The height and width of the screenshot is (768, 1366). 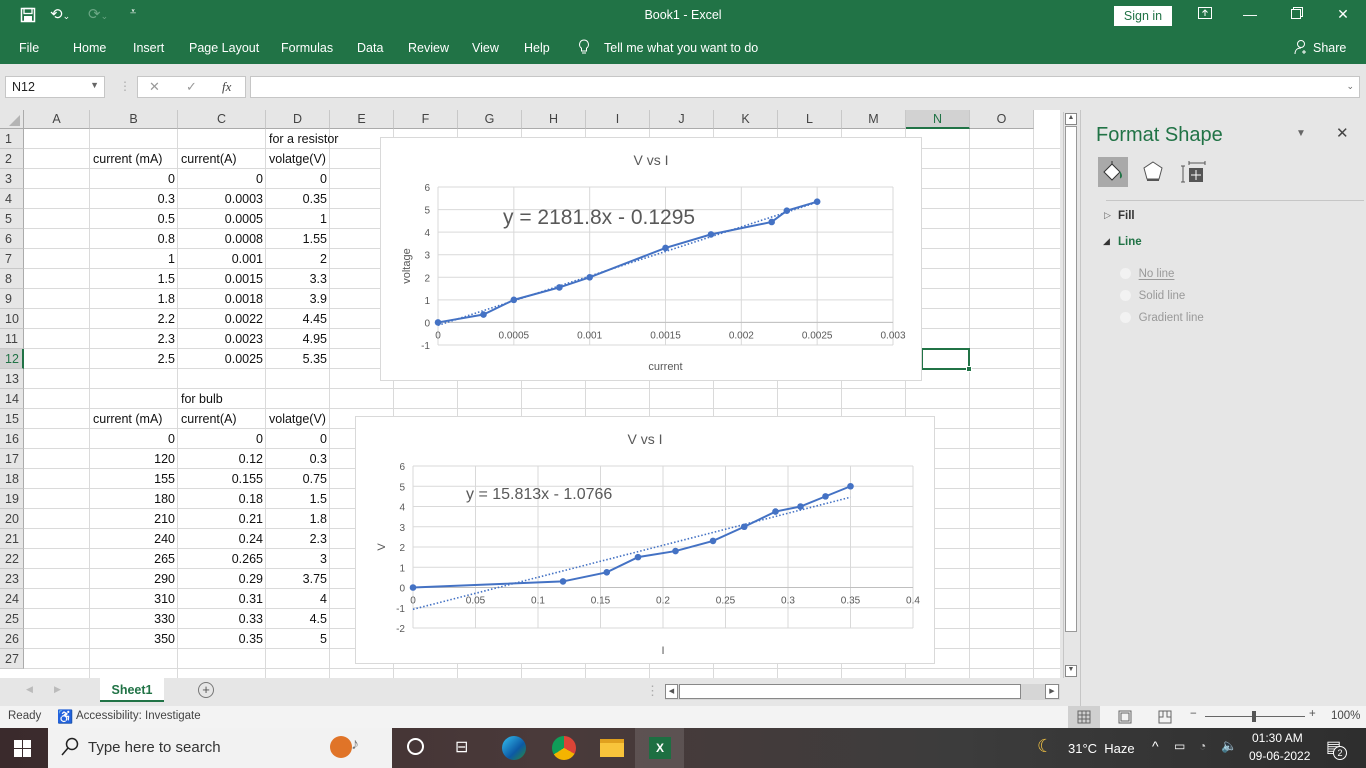 I want to click on data-cell: 3.9, so click(x=298, y=299).